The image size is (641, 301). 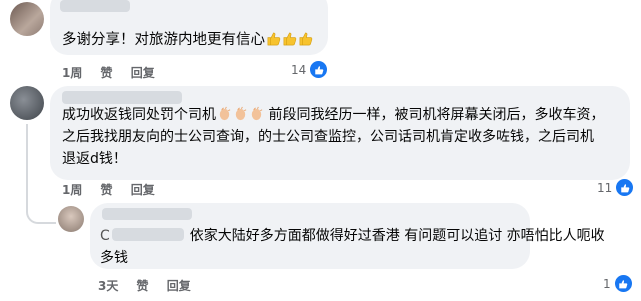 What do you see at coordinates (151, 285) in the screenshot?
I see `comment-actions: 3天 赞 回复` at bounding box center [151, 285].